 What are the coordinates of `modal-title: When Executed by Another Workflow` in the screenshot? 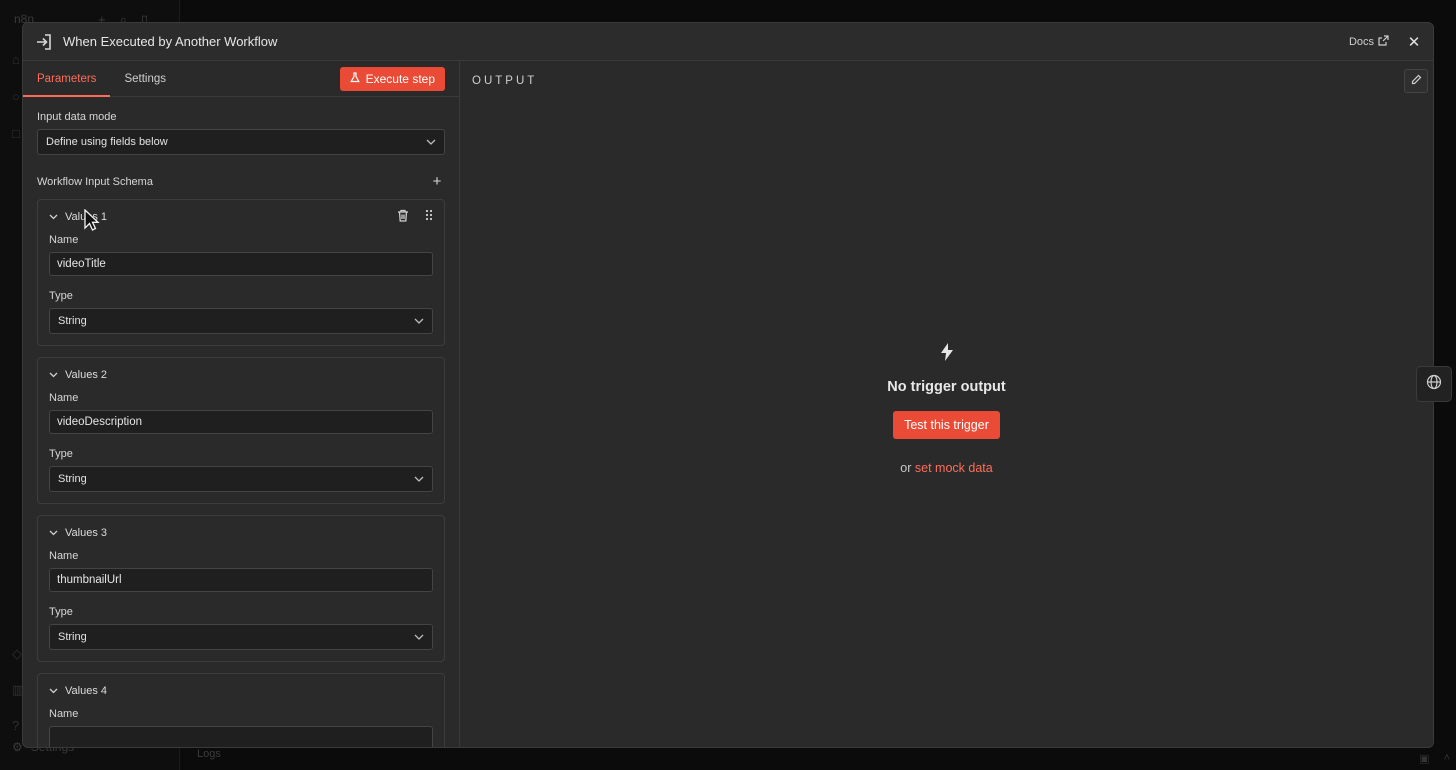 It's located at (170, 41).